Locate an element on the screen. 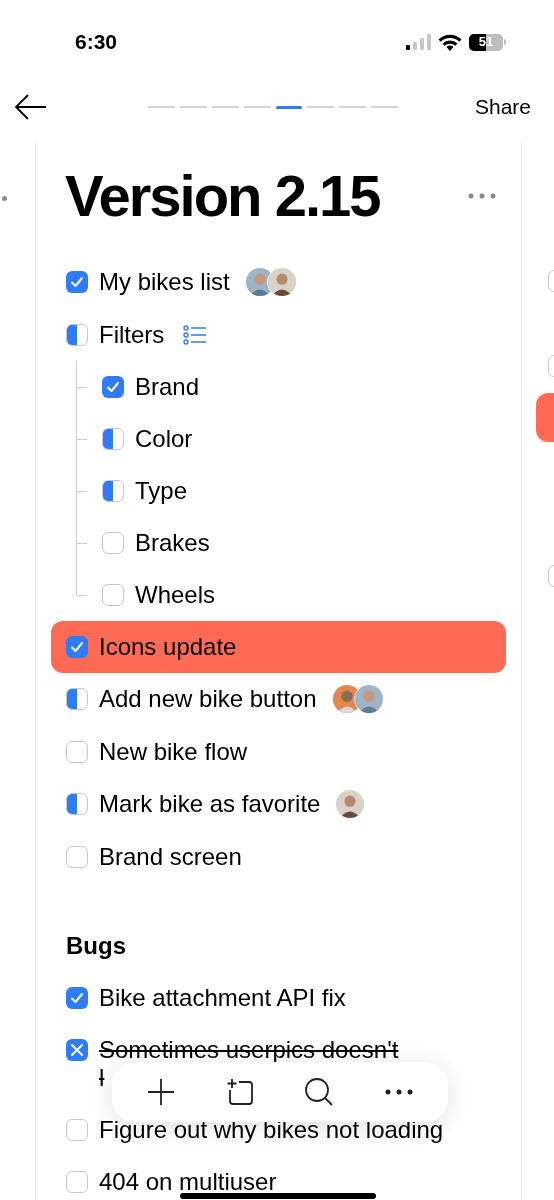 This screenshot has height=1200, width=554. wifi-icon is located at coordinates (450, 42).